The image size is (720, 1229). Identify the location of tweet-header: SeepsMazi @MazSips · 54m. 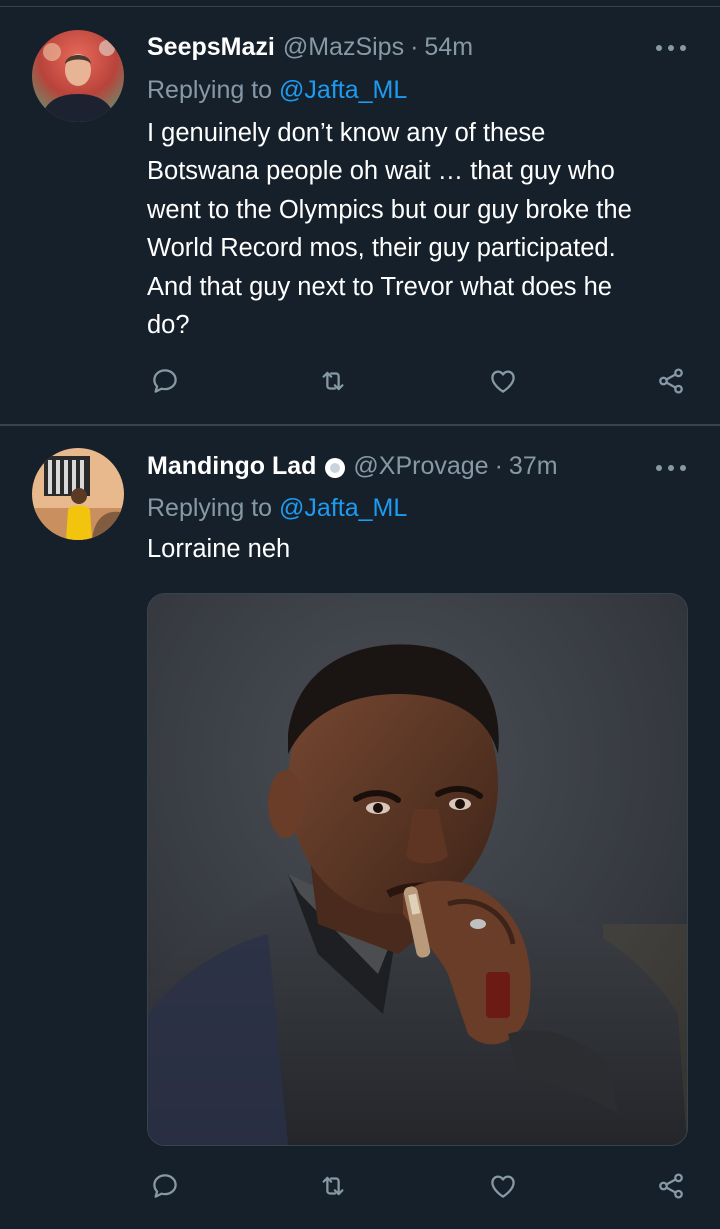
(310, 47).